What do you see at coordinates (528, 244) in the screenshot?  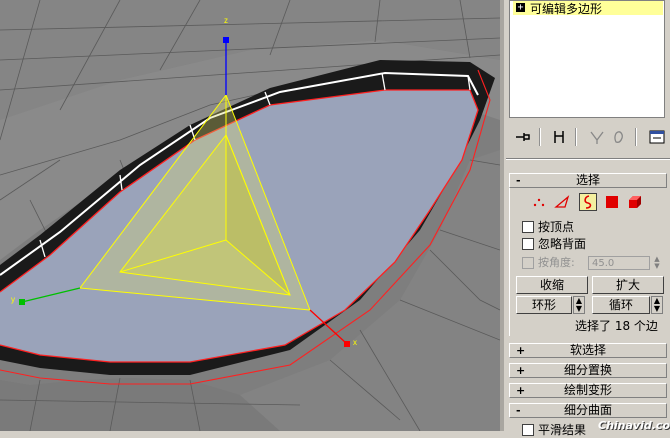 I see `ignore-backfacing-checkbox` at bounding box center [528, 244].